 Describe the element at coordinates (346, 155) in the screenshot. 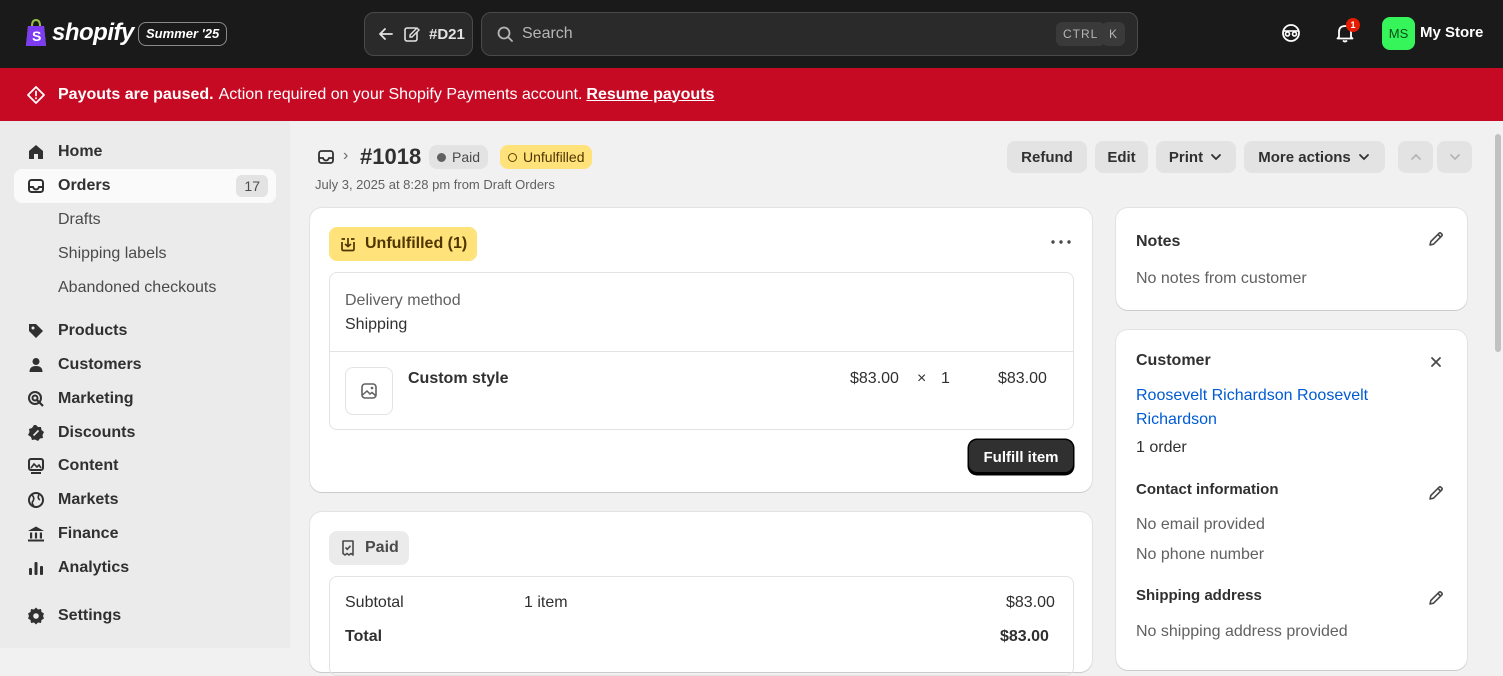

I see `breadcrumb-chevron-icon: ›` at that location.